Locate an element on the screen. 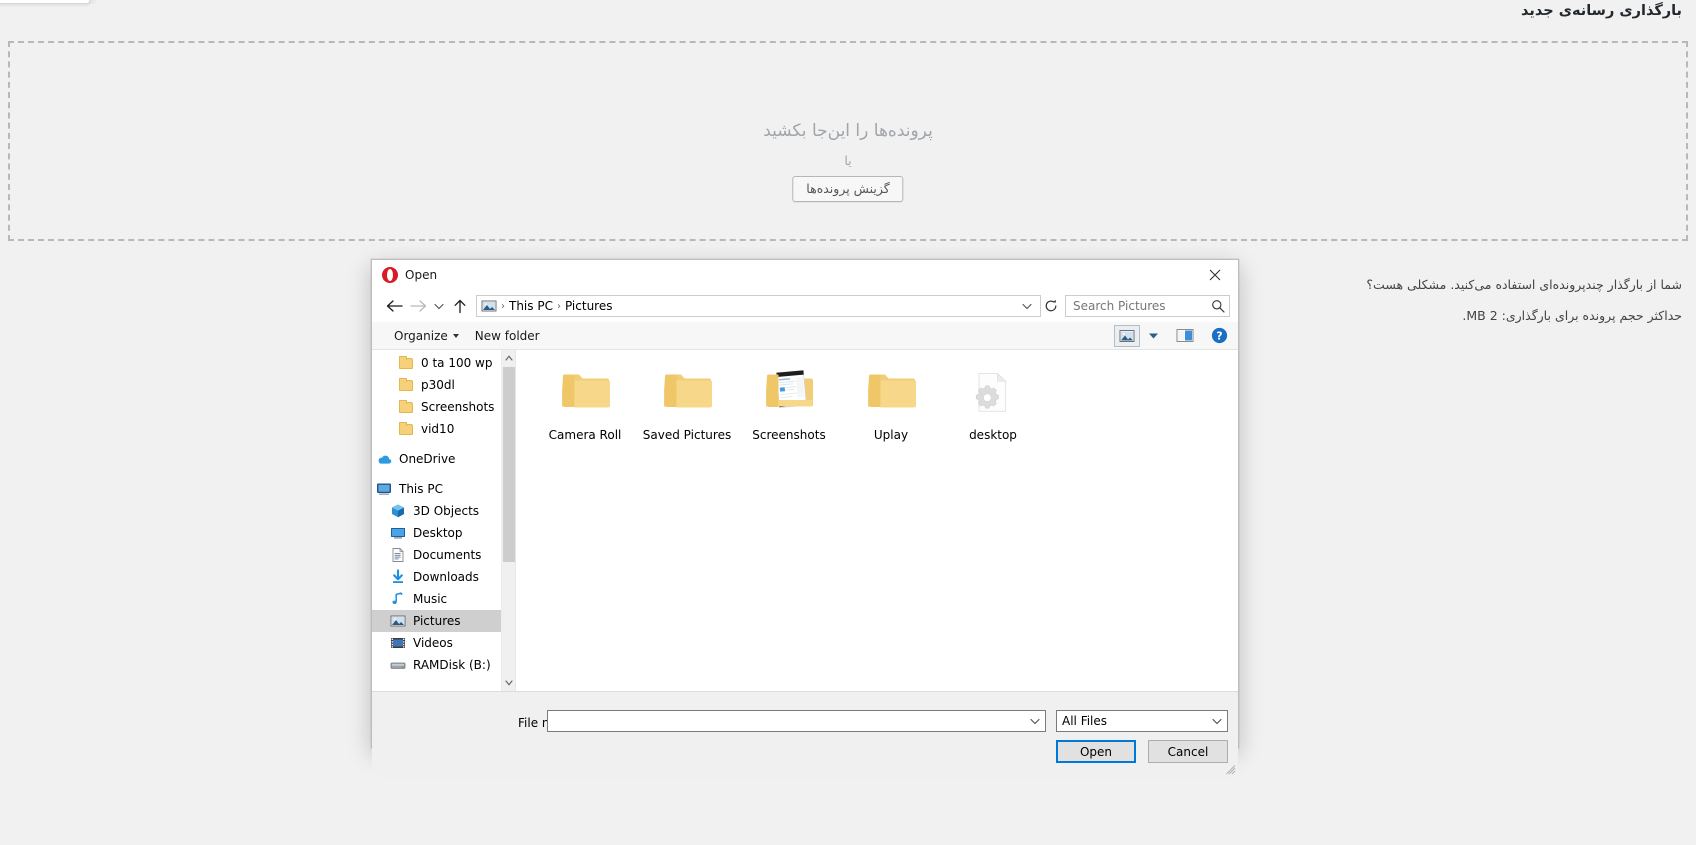 This screenshot has width=1696, height=845. sidebar-item-p30dl: p30dl is located at coordinates (443, 385).